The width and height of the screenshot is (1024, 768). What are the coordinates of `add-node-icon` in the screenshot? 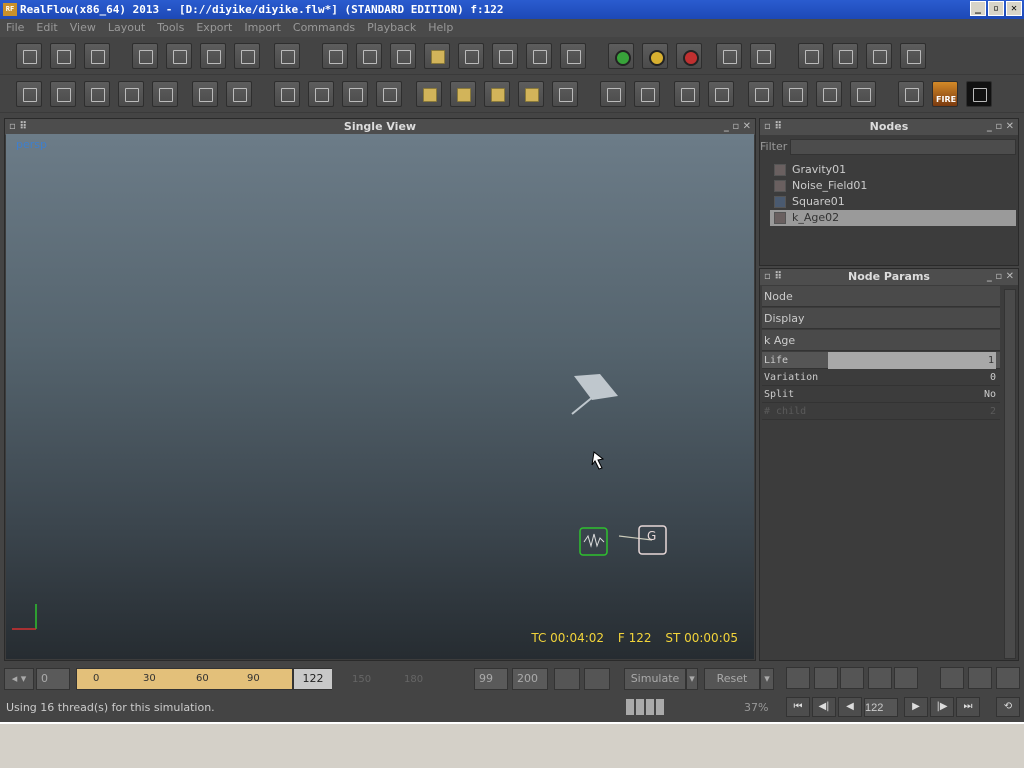 It's located at (63, 94).